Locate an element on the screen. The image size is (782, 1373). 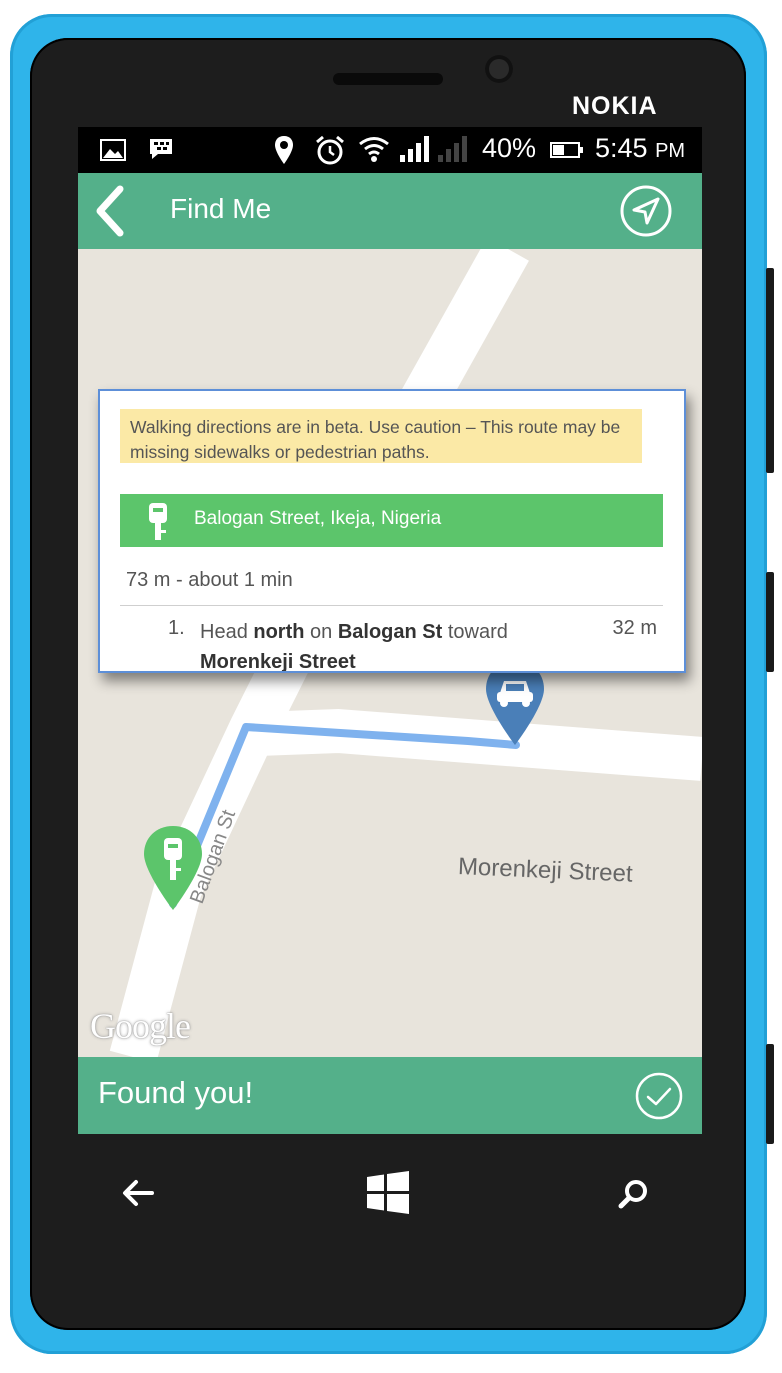
step-text-mid: on is located at coordinates (321, 632).